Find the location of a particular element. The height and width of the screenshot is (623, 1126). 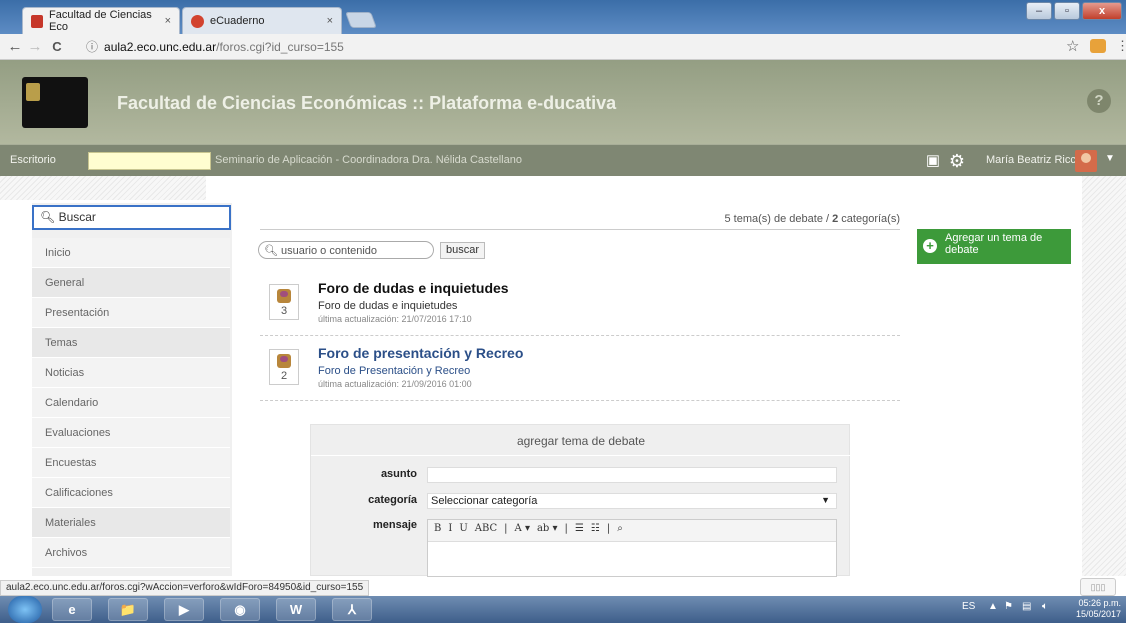

tab-ecuaderno: eCuaderno × is located at coordinates (262, 20).